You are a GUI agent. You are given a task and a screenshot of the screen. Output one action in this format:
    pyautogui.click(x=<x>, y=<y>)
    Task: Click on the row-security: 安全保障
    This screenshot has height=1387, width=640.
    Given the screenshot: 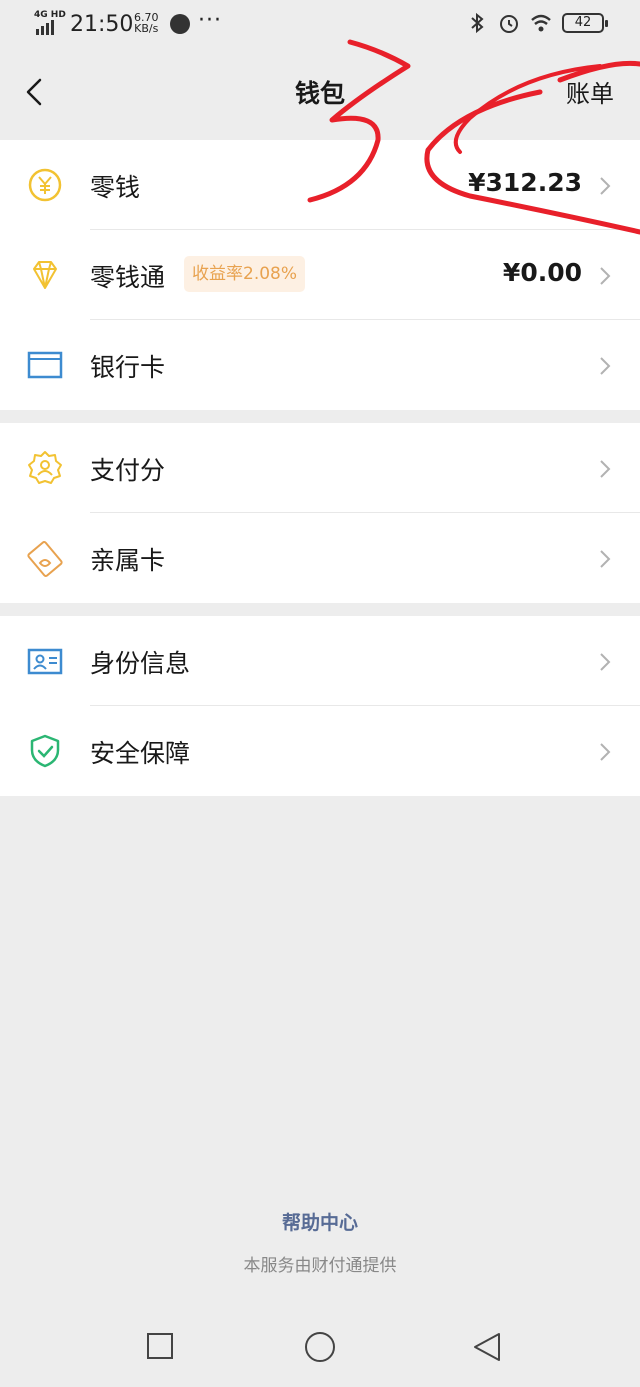 What is the action you would take?
    pyautogui.click(x=320, y=751)
    